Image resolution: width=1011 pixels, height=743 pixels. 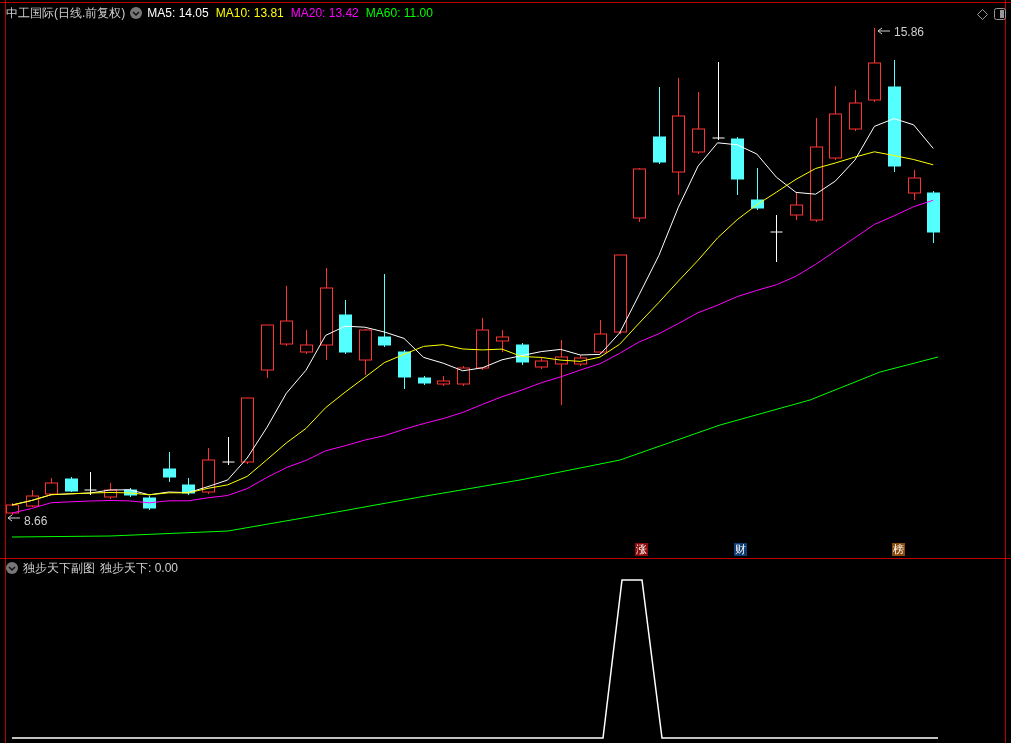 I want to click on low-price-label: 8.66, so click(x=36, y=521).